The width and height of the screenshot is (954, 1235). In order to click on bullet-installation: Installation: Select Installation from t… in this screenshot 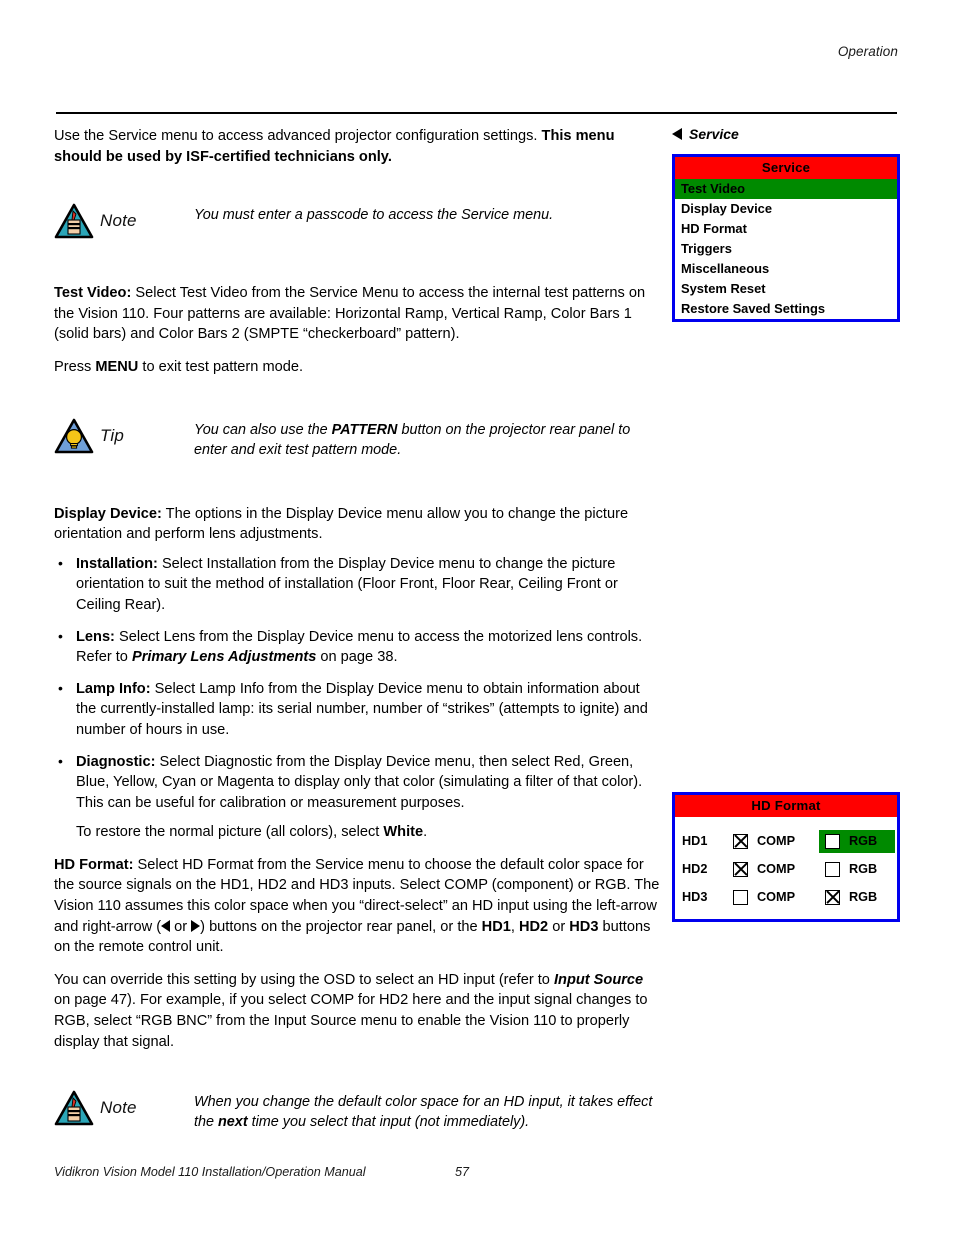, I will do `click(357, 584)`.